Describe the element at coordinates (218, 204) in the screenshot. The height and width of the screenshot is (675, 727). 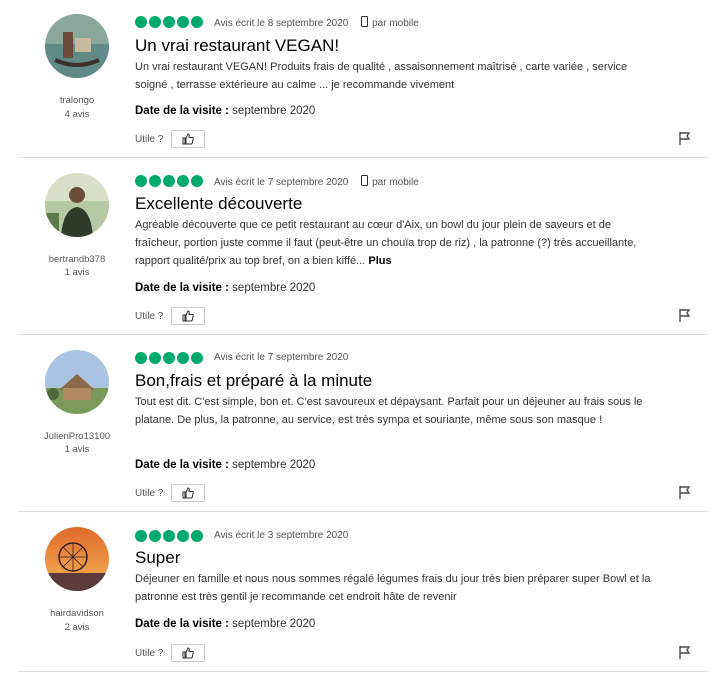
I see `review-title: Excellente découverte` at that location.